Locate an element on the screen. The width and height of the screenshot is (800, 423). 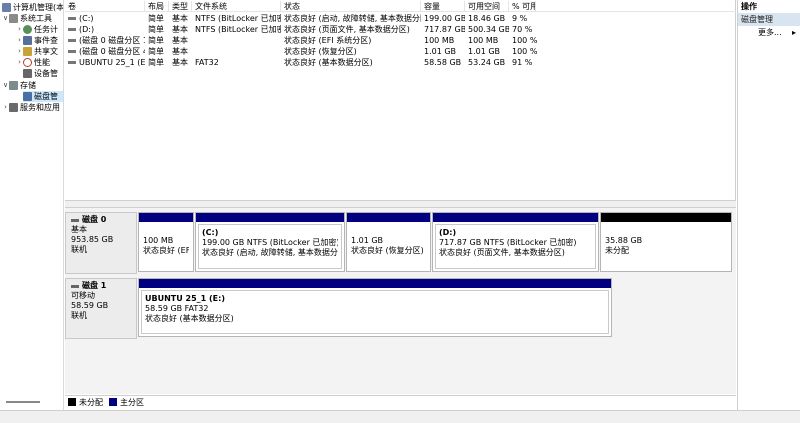
actions-section-disk-management: 磁盘管理 is located at coordinates (769, 19).